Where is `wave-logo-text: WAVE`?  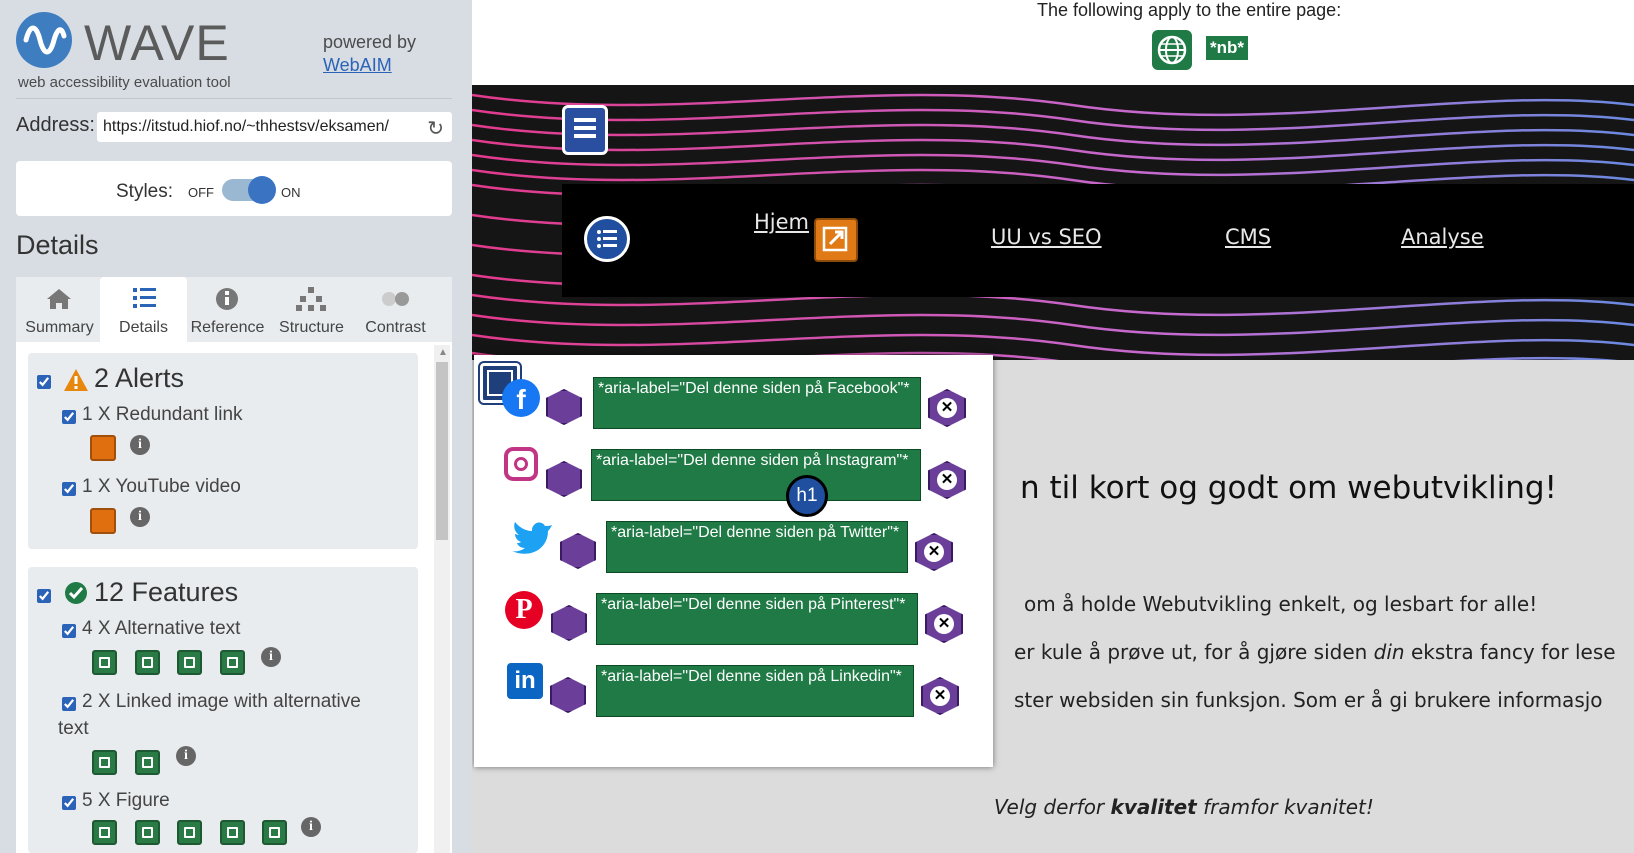 wave-logo-text: WAVE is located at coordinates (157, 43).